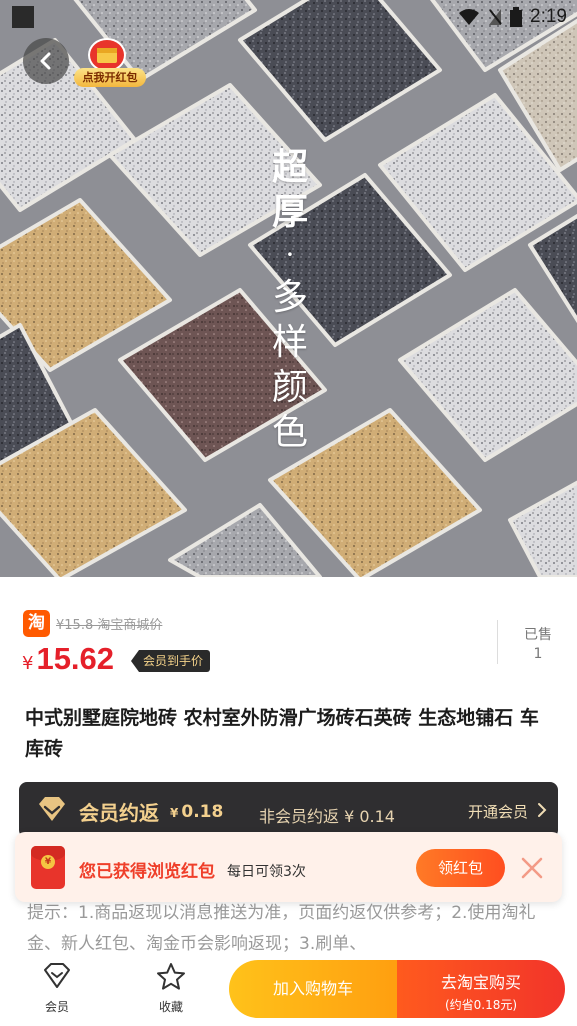  I want to click on redpacket-label: 点我开红包, so click(110, 77).